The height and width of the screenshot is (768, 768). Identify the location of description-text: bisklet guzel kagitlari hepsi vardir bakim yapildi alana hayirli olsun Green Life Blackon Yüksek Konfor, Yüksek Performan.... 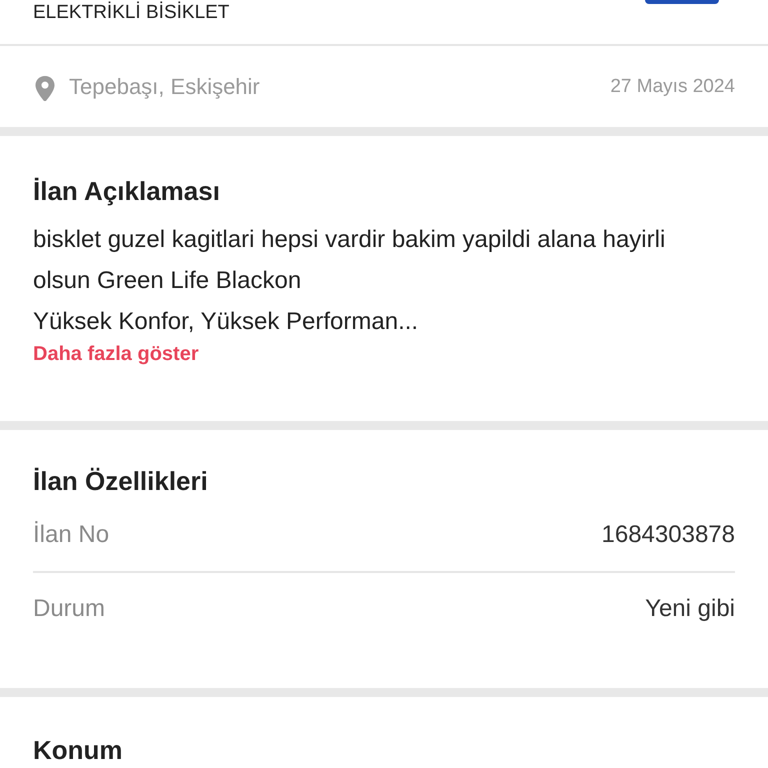
(349, 281).